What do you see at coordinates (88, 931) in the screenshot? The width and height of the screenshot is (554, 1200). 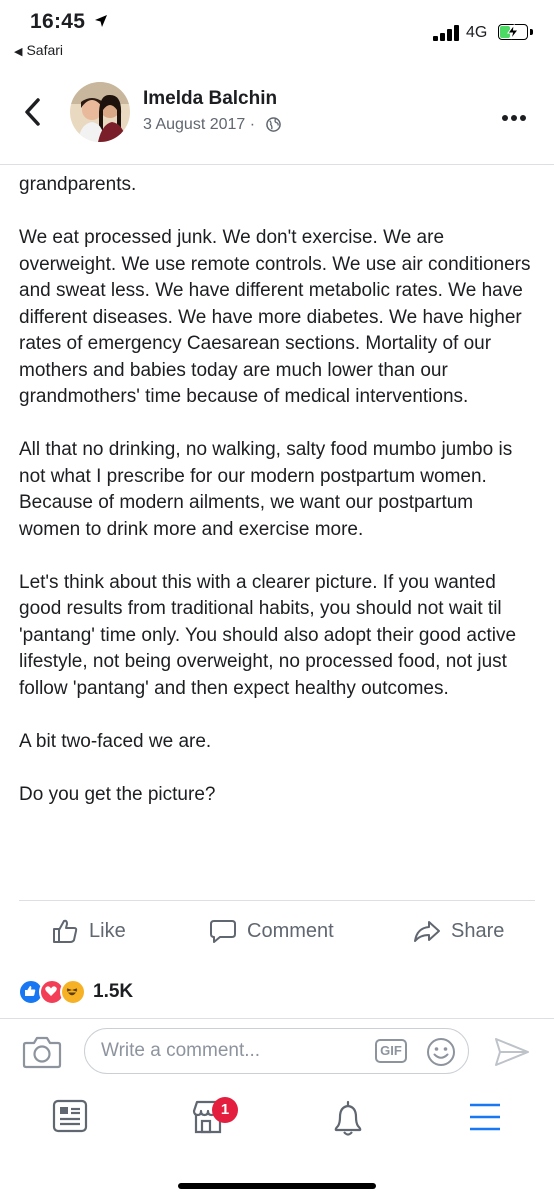 I see `like-button: Like` at bounding box center [88, 931].